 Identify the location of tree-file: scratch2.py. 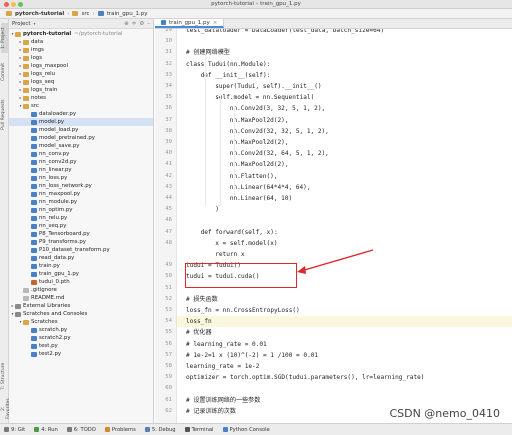
(81, 338).